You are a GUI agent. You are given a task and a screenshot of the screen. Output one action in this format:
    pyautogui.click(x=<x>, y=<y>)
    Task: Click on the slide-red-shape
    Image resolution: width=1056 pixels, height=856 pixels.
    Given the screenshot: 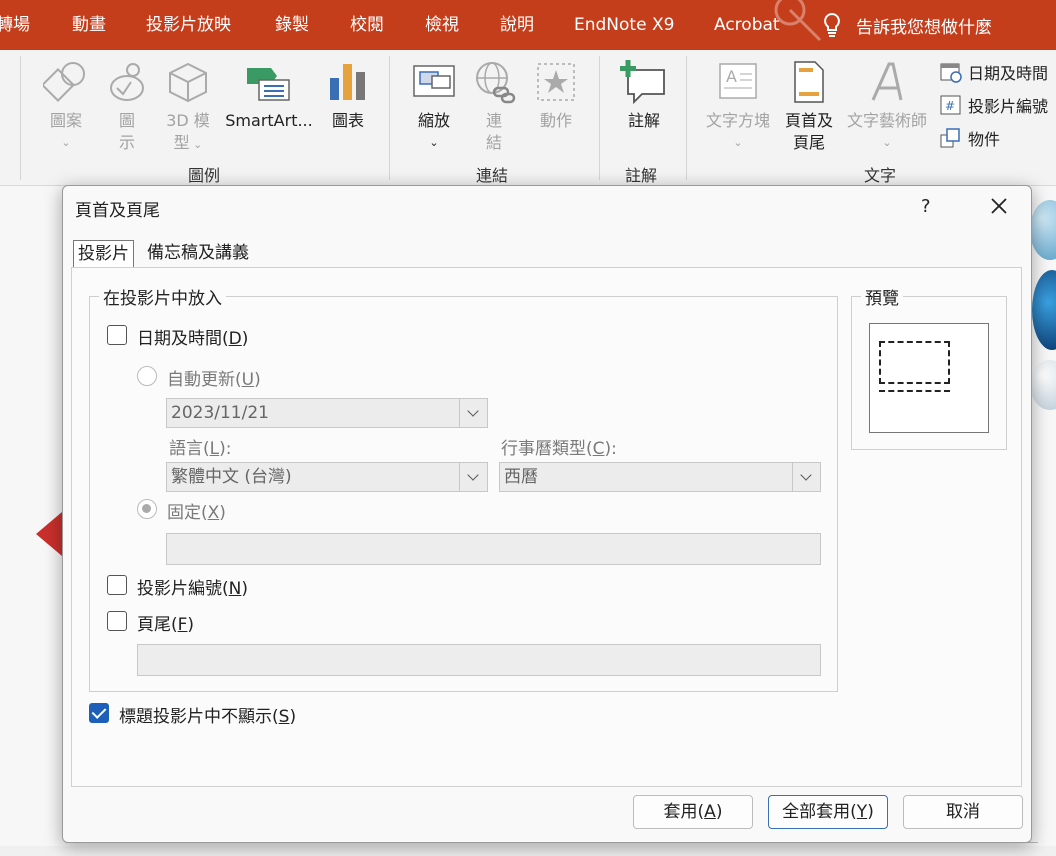 What is the action you would take?
    pyautogui.click(x=49, y=534)
    